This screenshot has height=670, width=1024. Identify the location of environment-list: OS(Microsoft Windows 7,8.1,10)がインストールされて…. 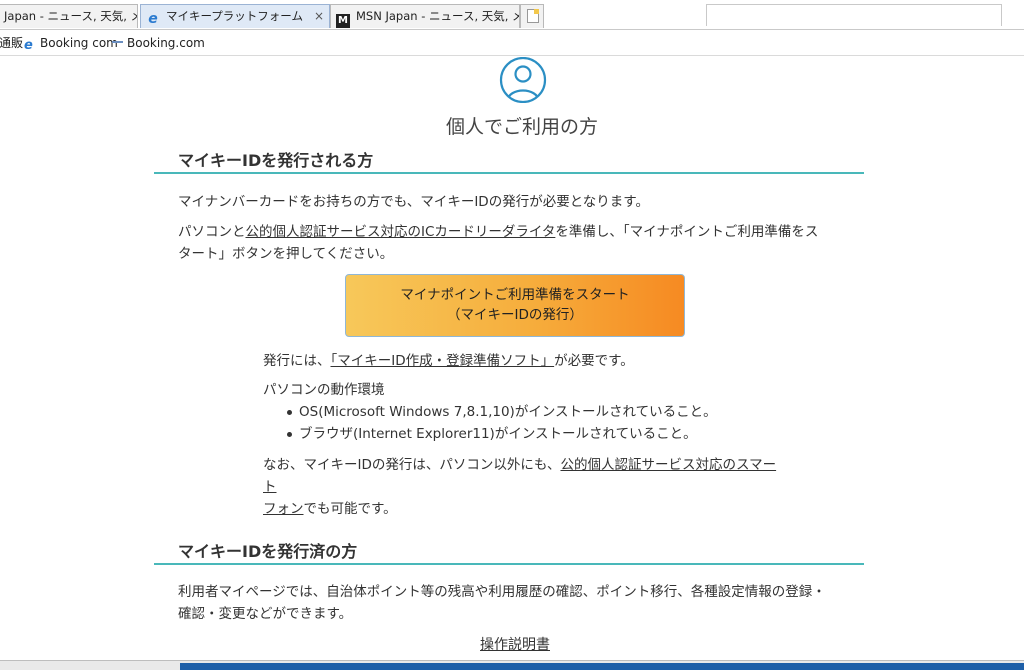
(535, 423).